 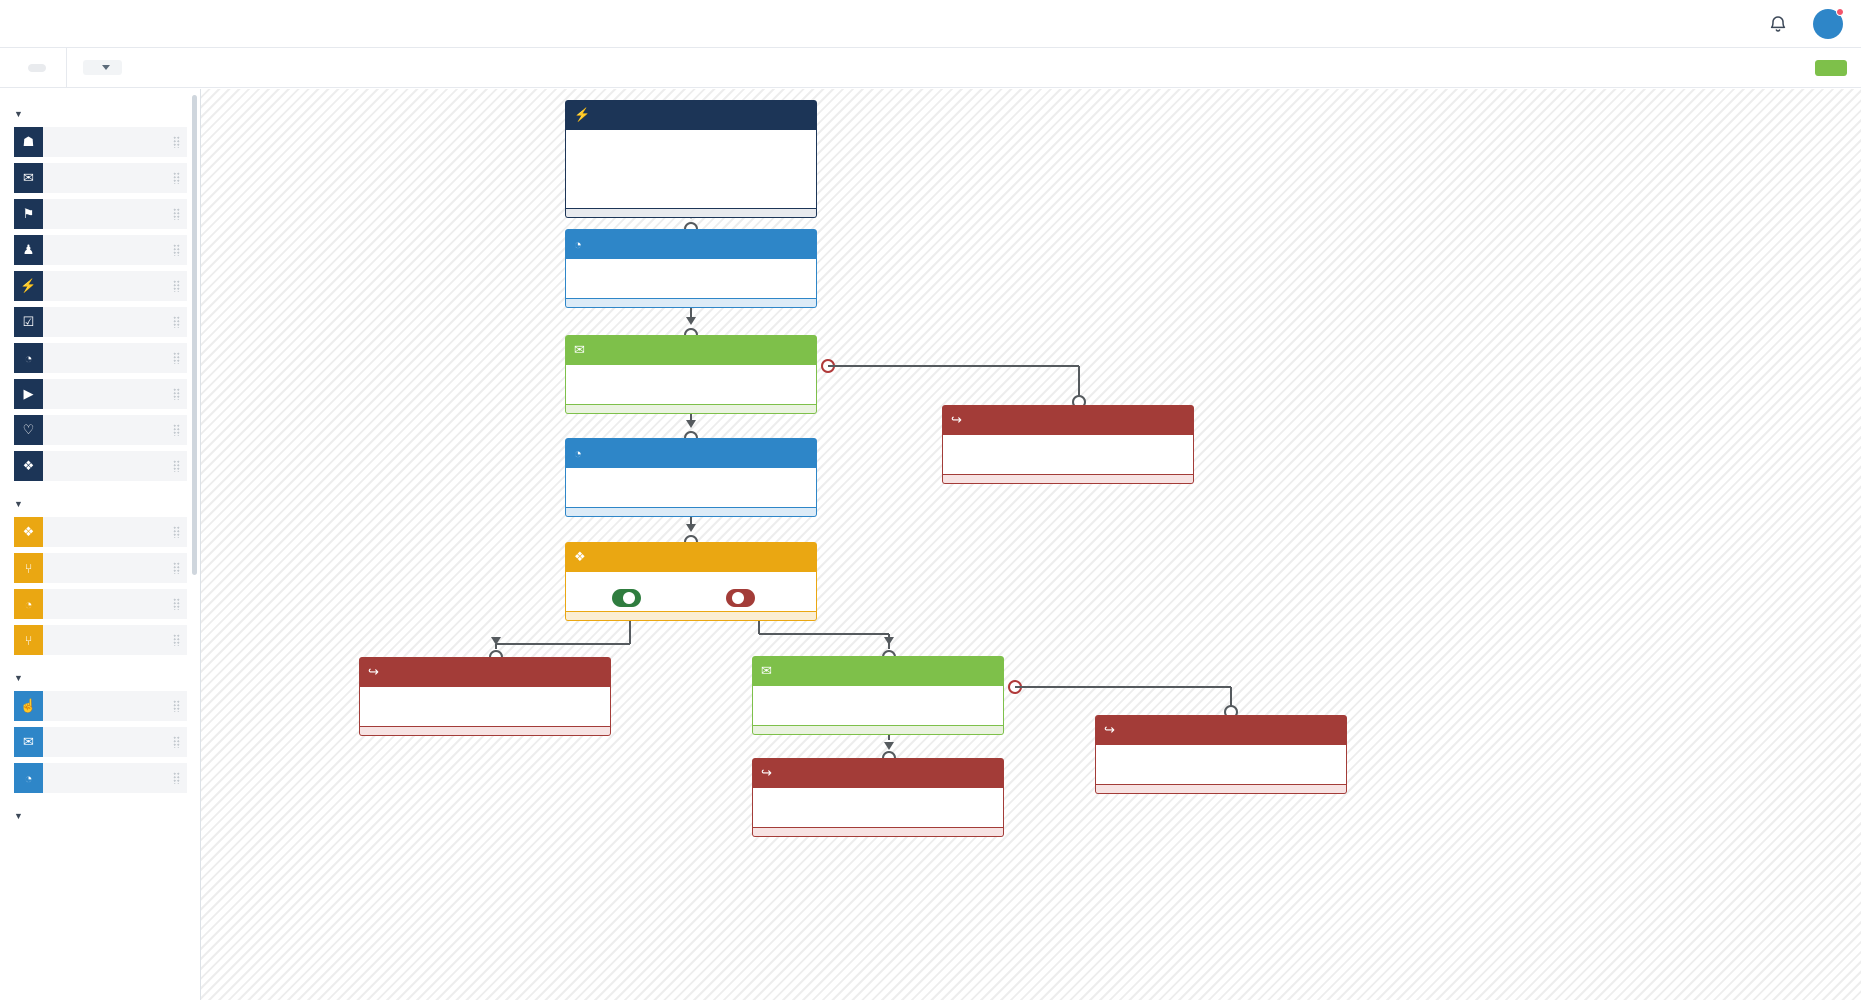 What do you see at coordinates (691, 453) in the screenshot?
I see `node-header: ◔` at bounding box center [691, 453].